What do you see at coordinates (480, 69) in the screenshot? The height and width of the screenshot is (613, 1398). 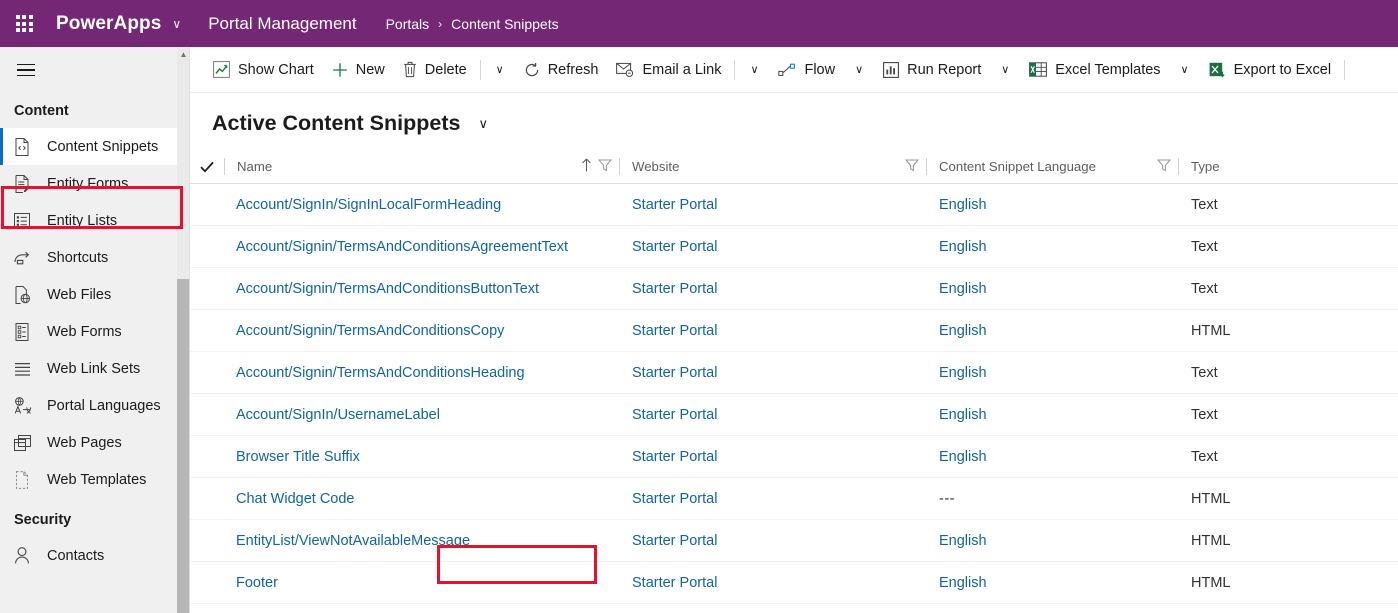 I see `command-separator` at bounding box center [480, 69].